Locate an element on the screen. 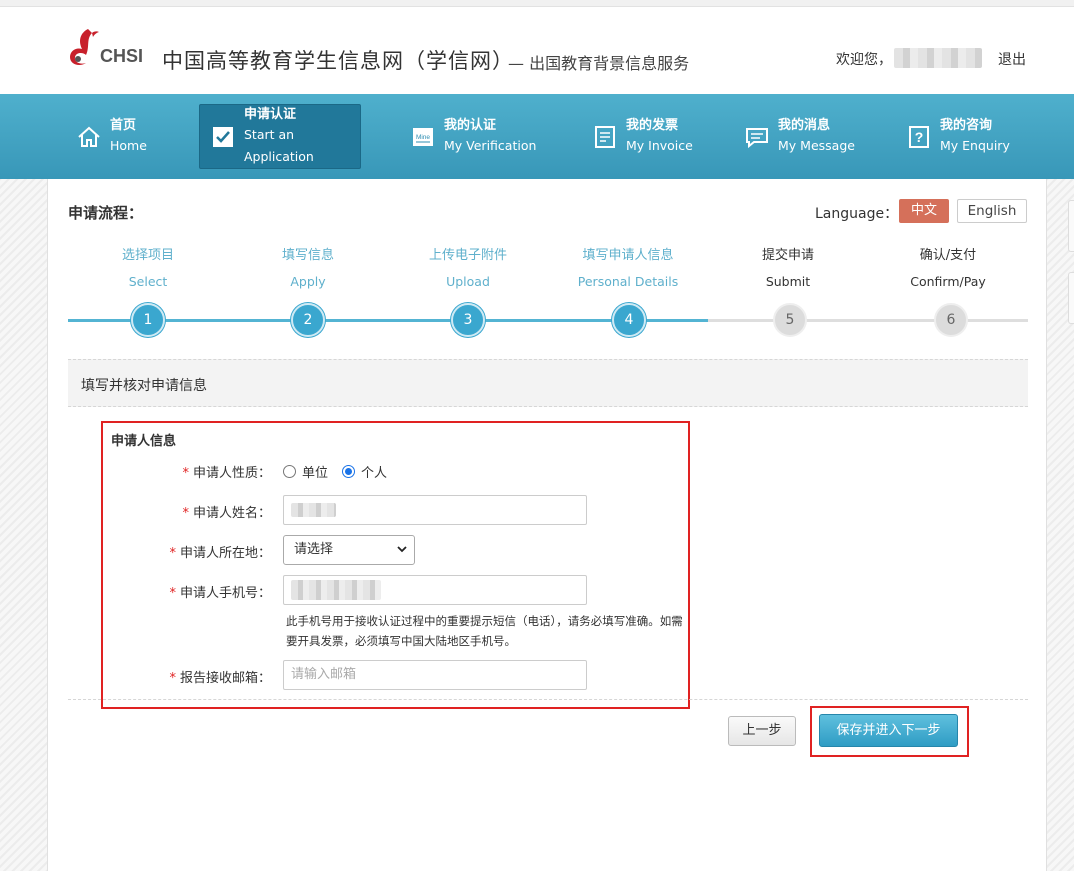 This screenshot has width=1074, height=871. nav-cn-label: 我的咨询 is located at coordinates (966, 125).